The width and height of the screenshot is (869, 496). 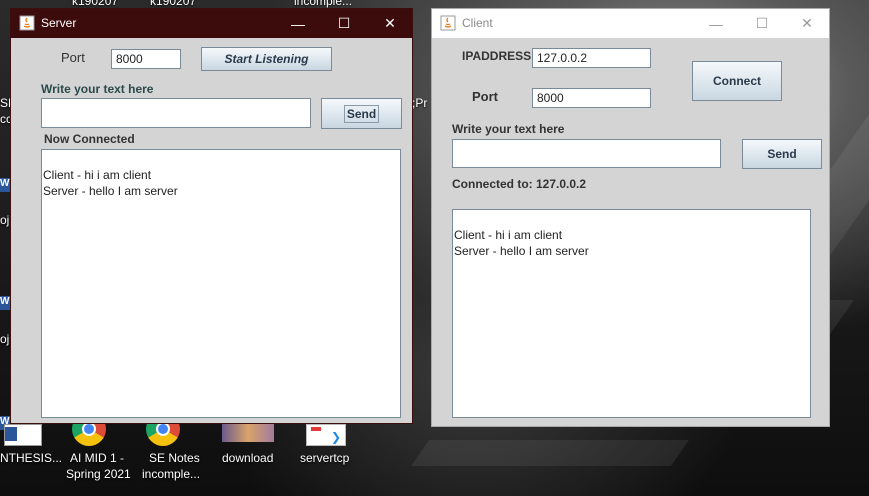 What do you see at coordinates (326, 435) in the screenshot?
I see `vscode-file-icon: ❯` at bounding box center [326, 435].